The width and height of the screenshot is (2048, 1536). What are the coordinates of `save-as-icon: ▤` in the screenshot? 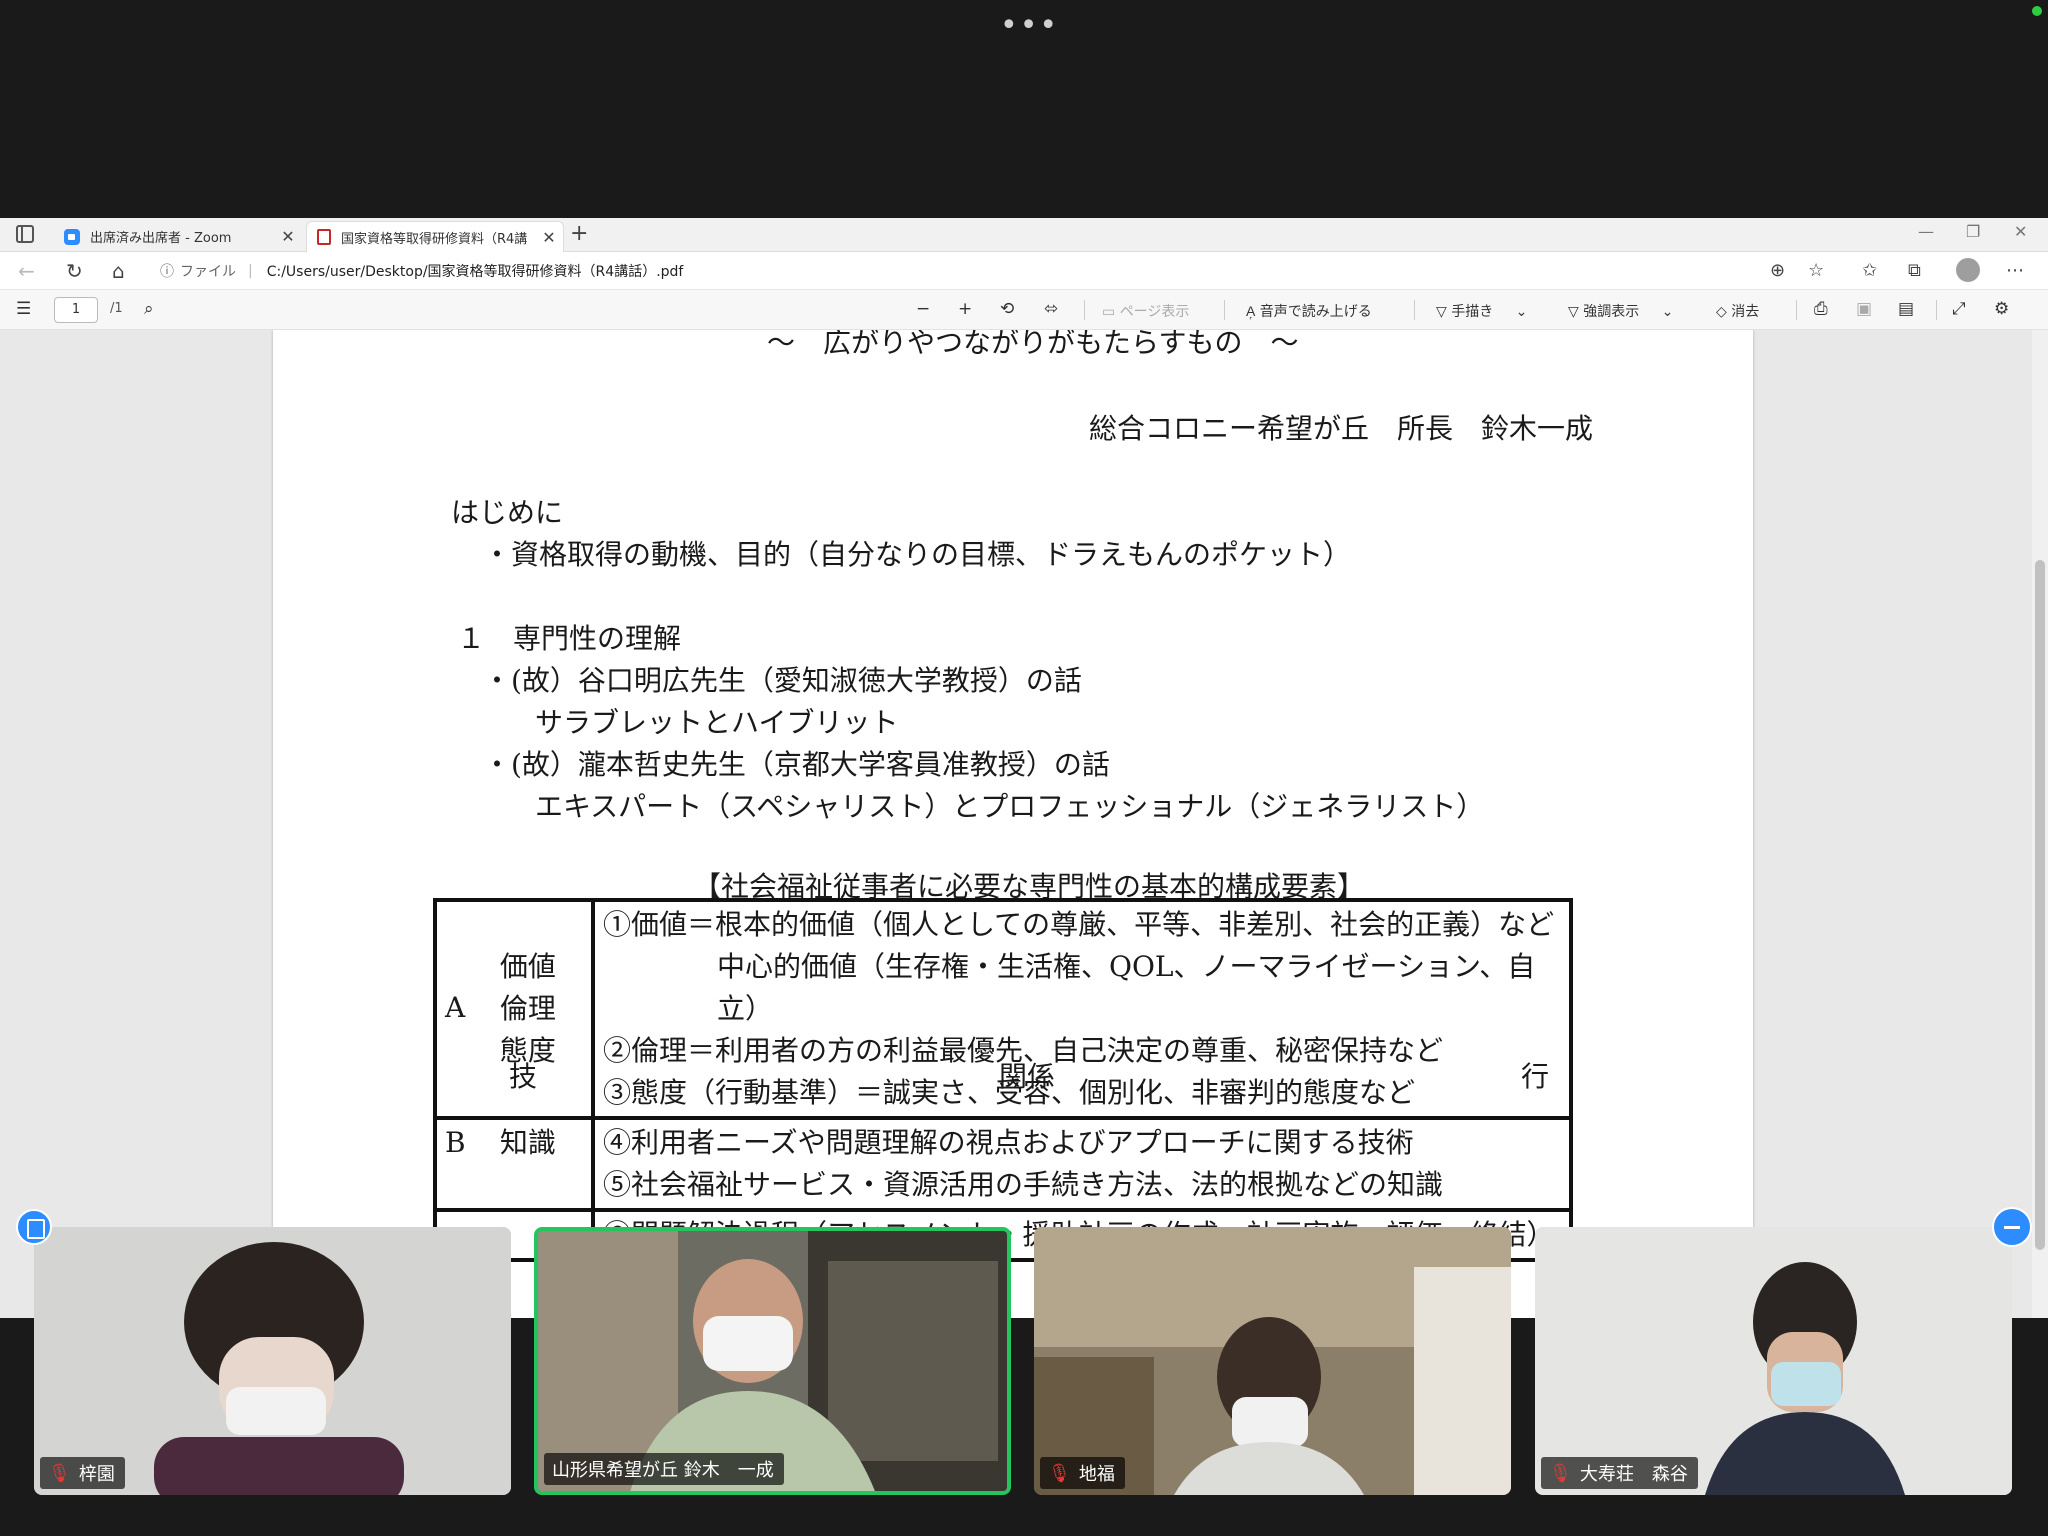 It's located at (1906, 309).